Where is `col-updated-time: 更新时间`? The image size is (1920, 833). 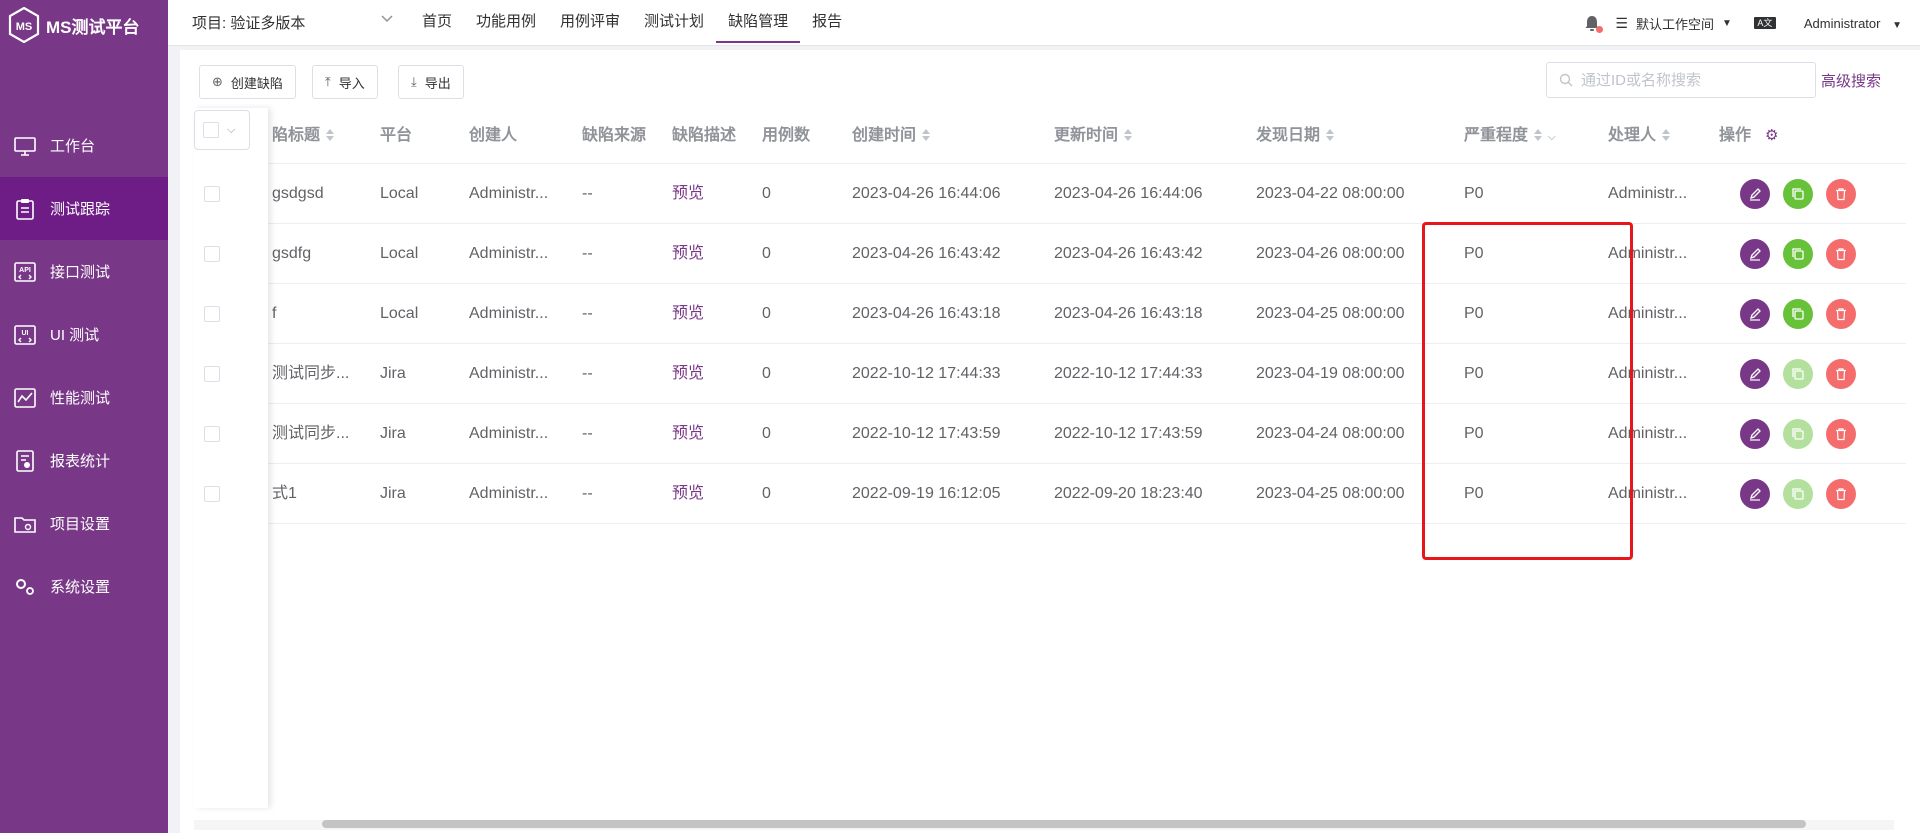 col-updated-time: 更新时间 is located at coordinates (1093, 136).